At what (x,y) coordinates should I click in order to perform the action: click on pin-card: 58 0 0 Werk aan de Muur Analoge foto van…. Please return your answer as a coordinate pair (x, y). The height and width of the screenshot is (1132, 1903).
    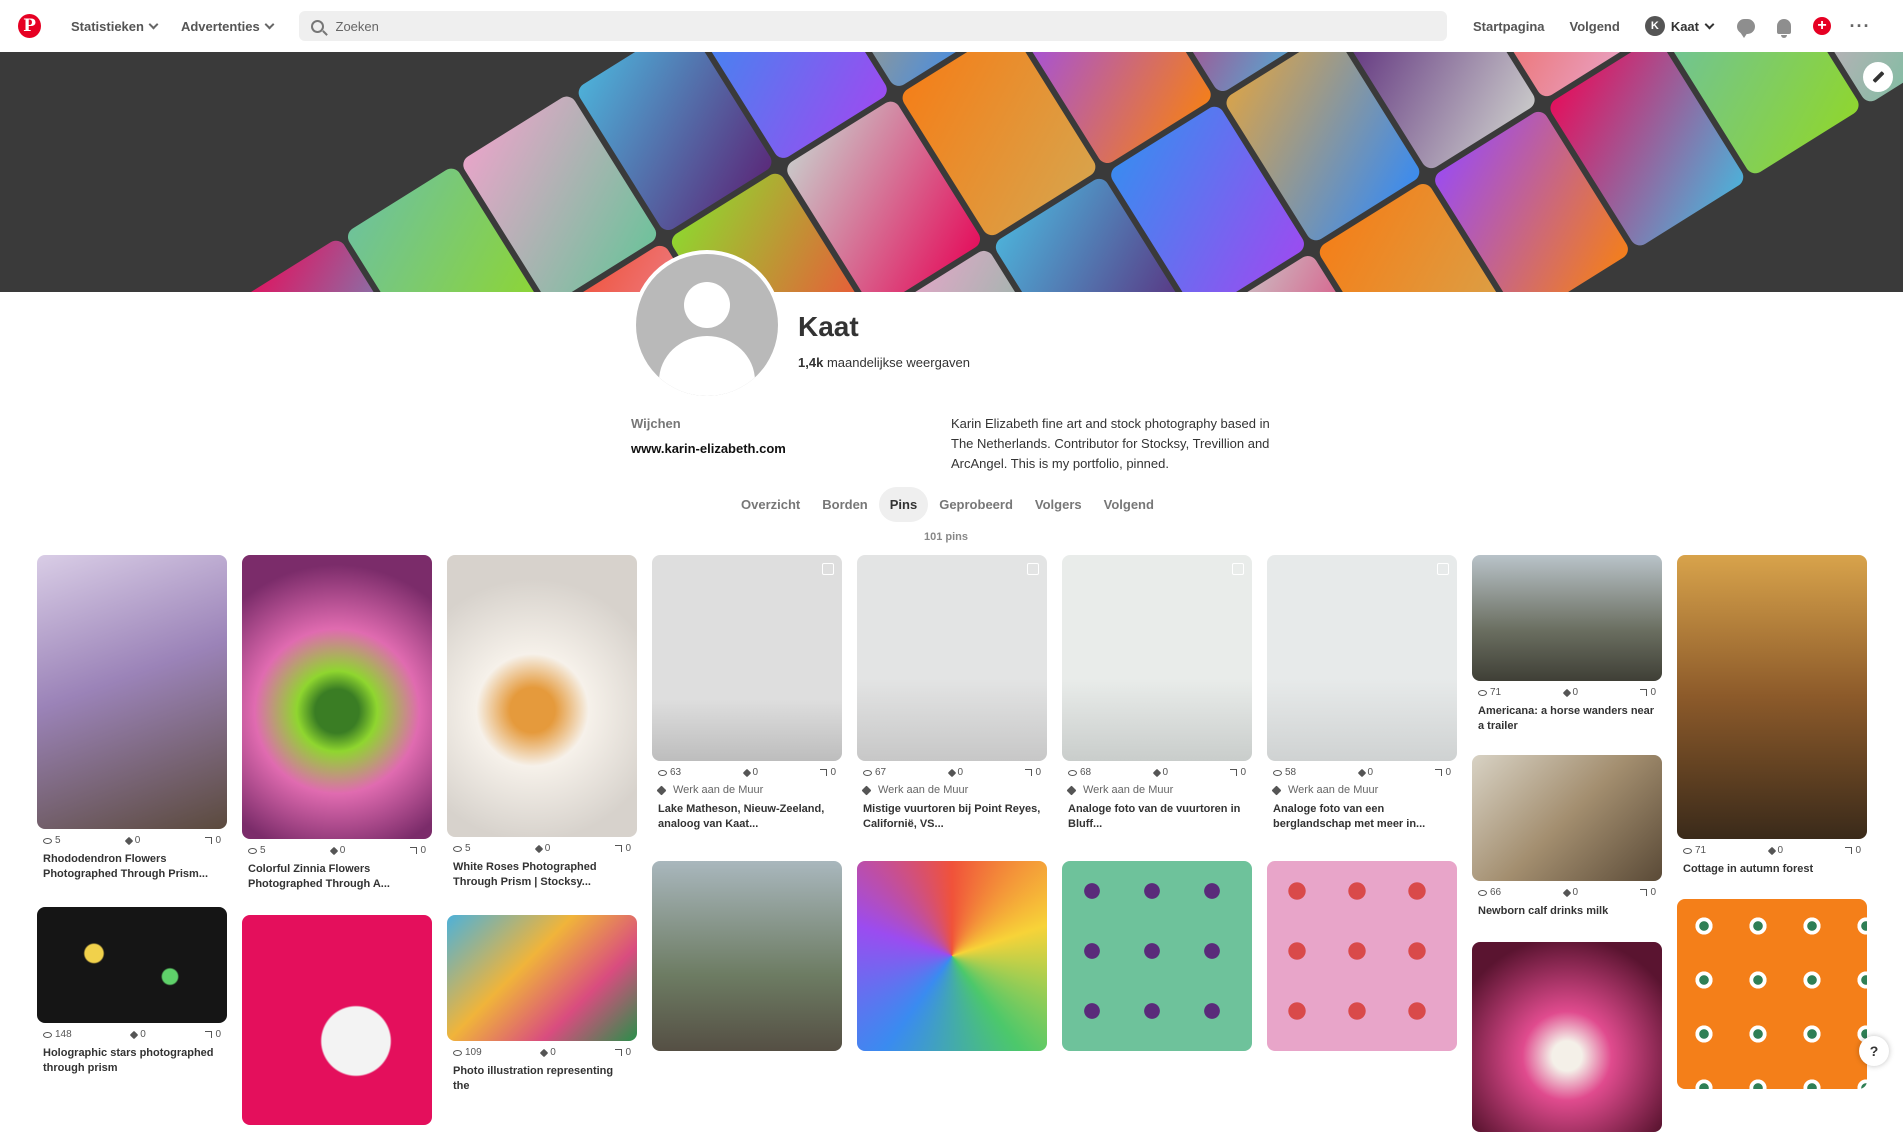
    Looking at the image, I should click on (1362, 693).